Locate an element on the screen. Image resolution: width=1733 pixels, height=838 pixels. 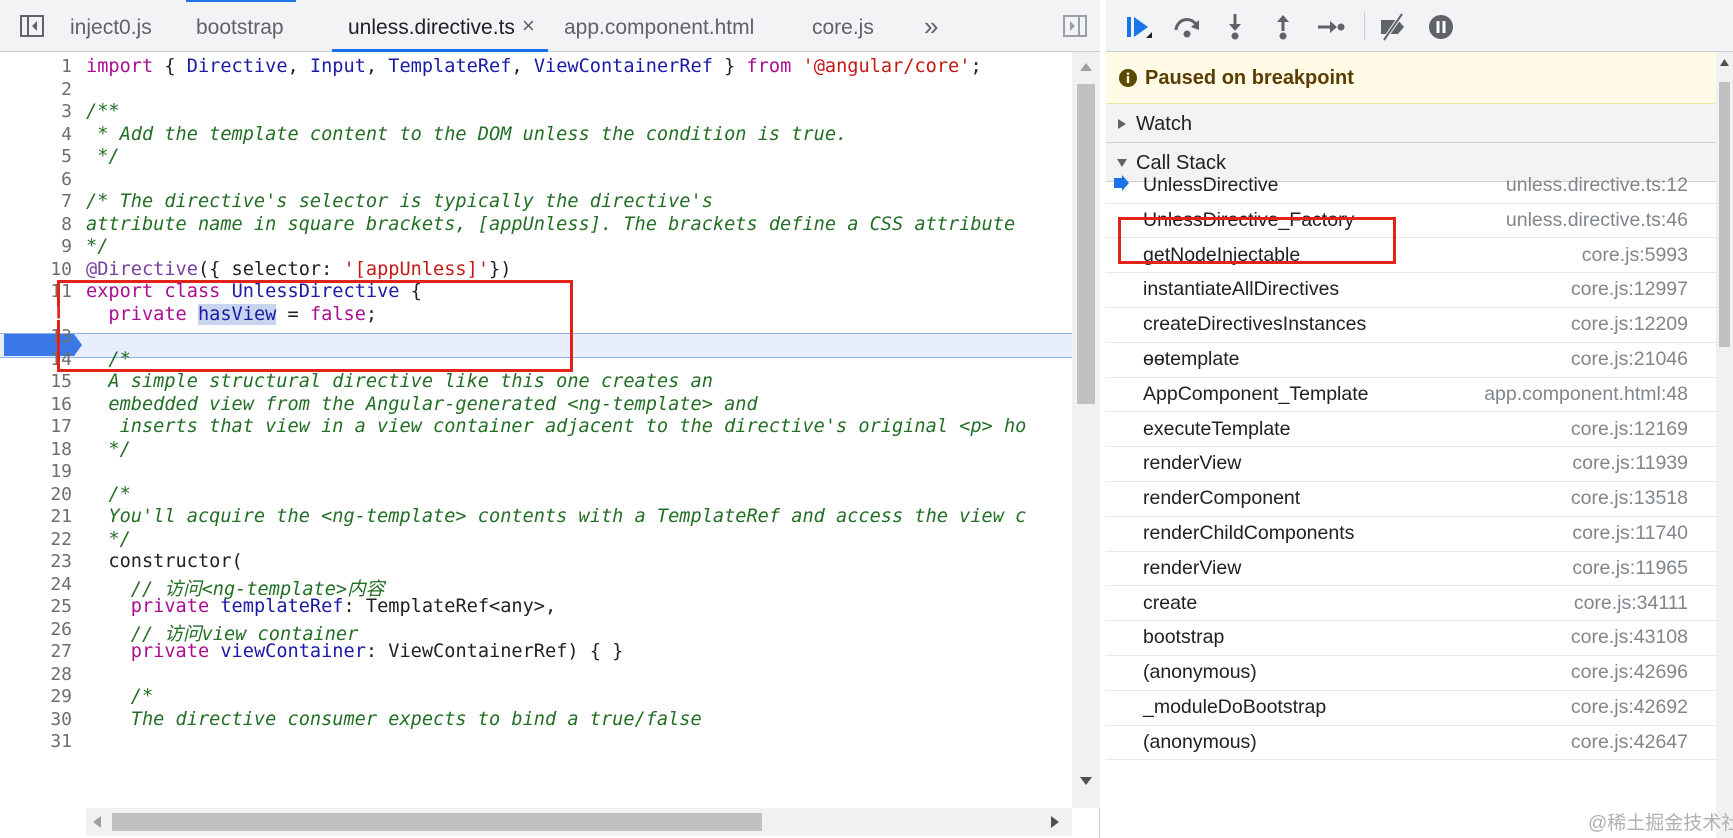
tab-bootstrap: bootstrap is located at coordinates (240, 26).